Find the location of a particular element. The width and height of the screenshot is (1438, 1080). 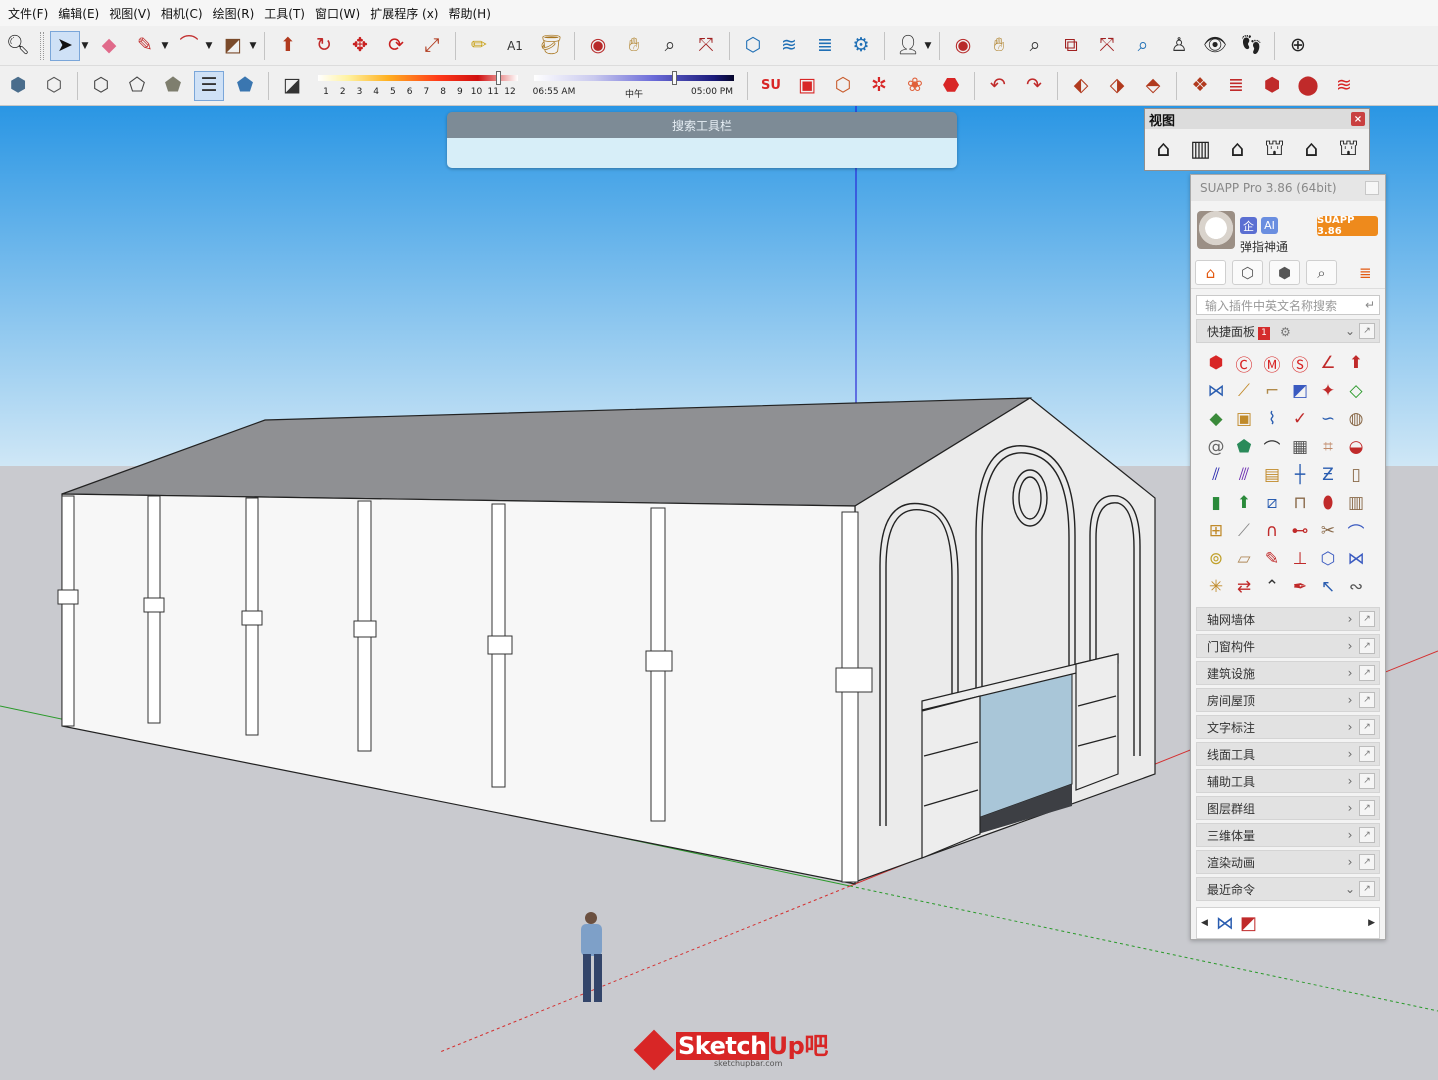

close-icon: × is located at coordinates (1358, 119).